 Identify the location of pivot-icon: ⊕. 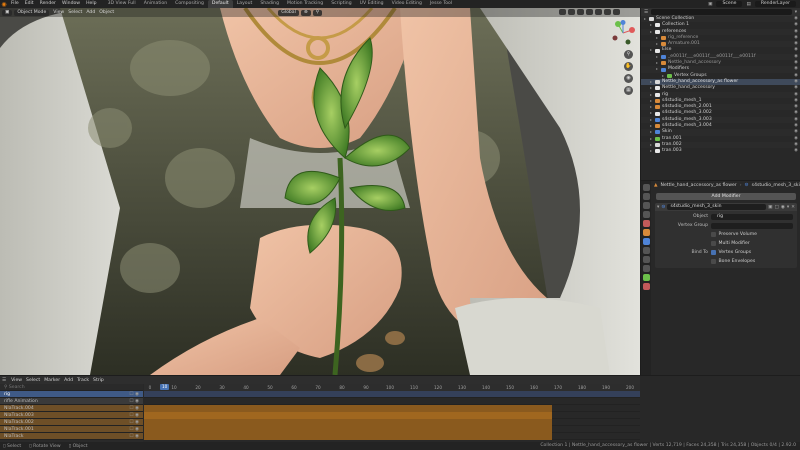
(305, 12).